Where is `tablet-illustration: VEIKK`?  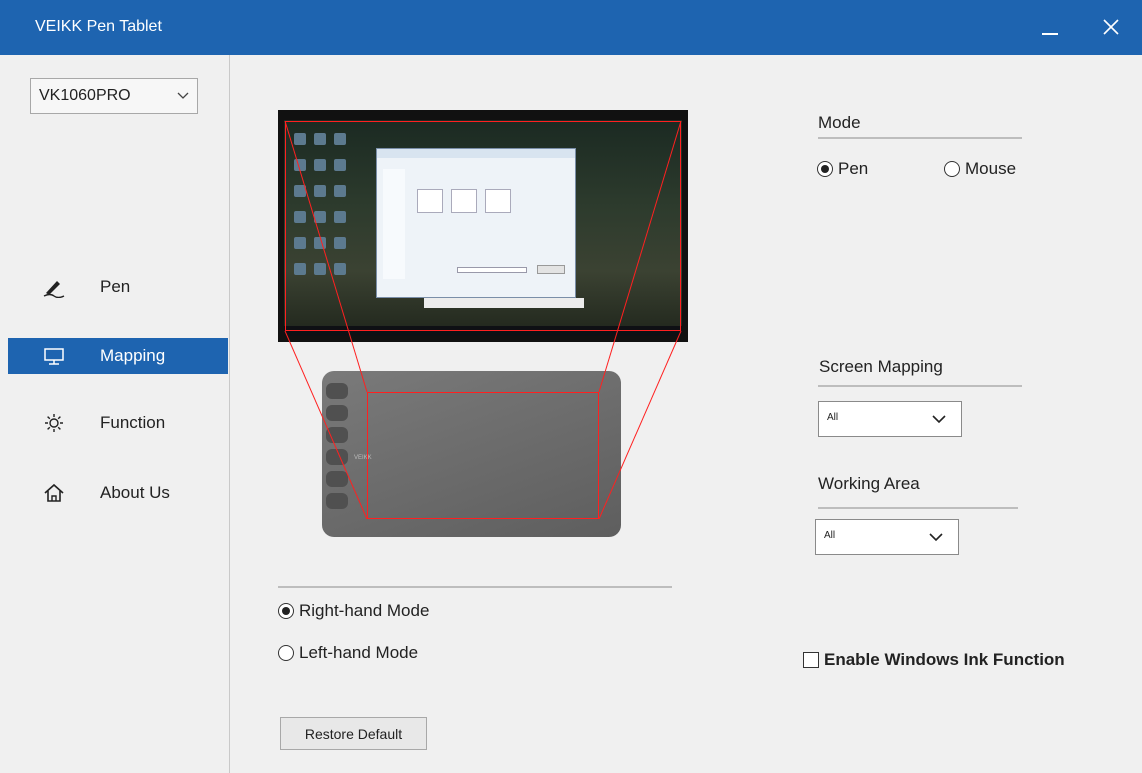 tablet-illustration: VEIKK is located at coordinates (471, 454).